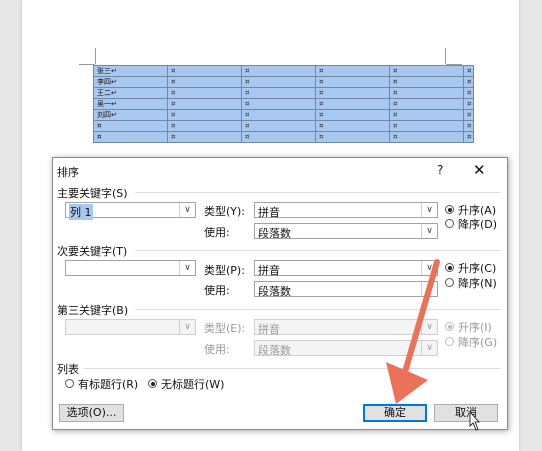 This screenshot has height=451, width=542. What do you see at coordinates (130, 115) in the screenshot?
I see `table-cell: 刘四↵` at bounding box center [130, 115].